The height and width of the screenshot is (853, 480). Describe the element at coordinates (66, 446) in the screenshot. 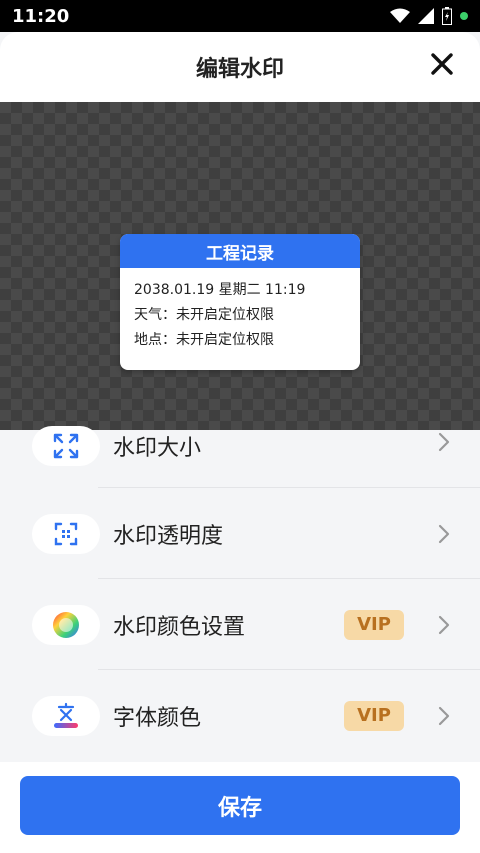

I see `resize-icon` at that location.